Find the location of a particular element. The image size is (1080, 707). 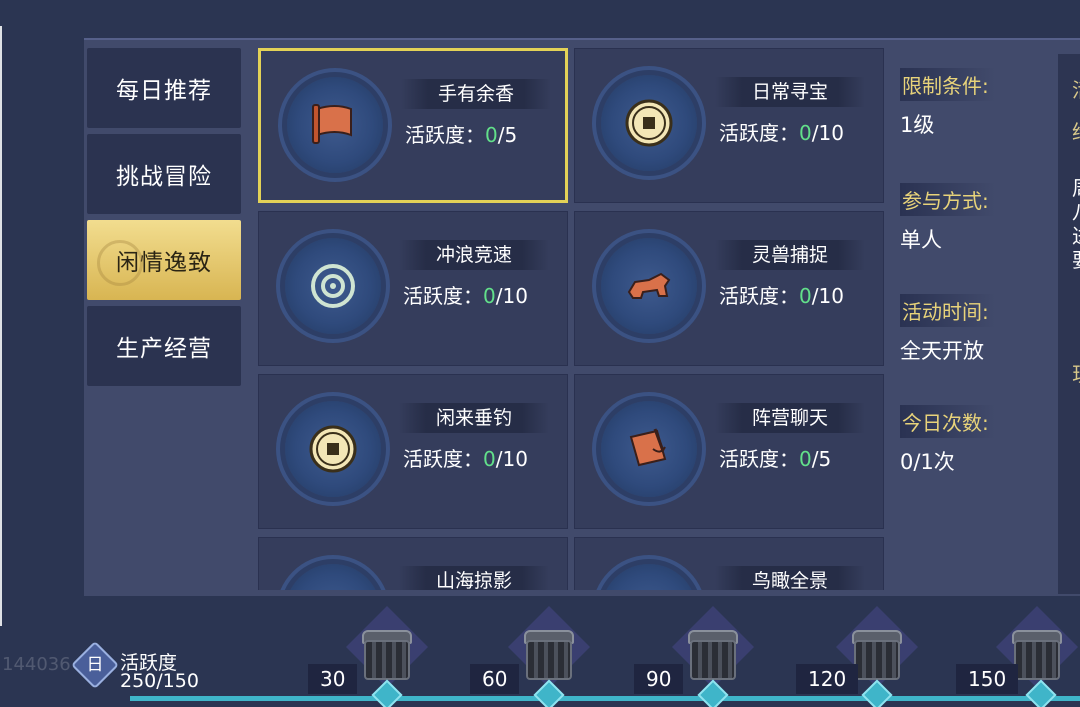

activity-title: 阵营聊天 is located at coordinates (790, 418).